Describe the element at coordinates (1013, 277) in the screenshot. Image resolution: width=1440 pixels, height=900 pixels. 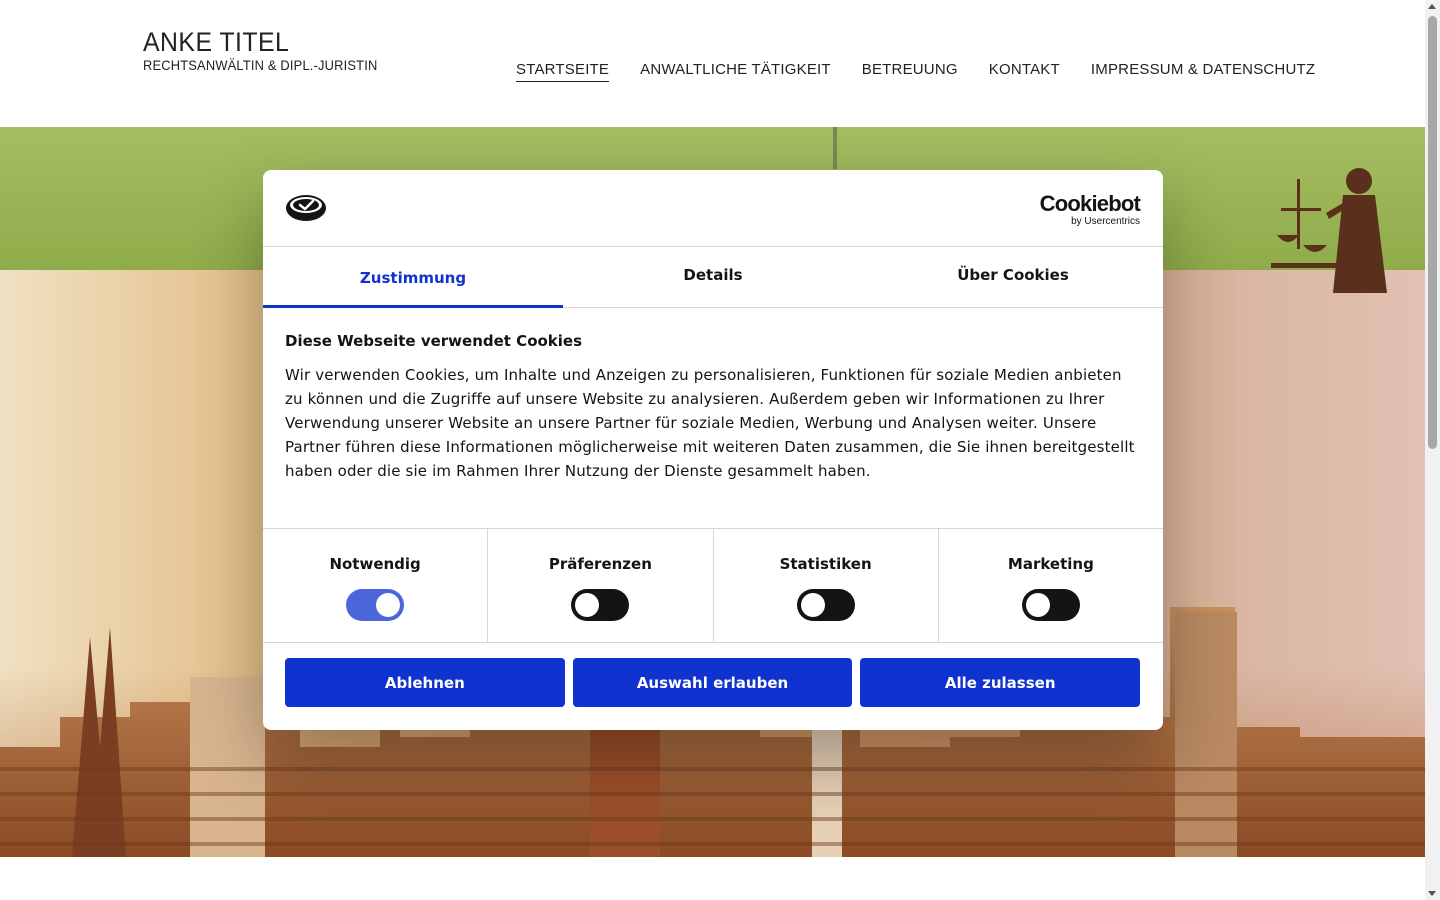
I see `tab-ueber-cookies: Über Cookies` at that location.